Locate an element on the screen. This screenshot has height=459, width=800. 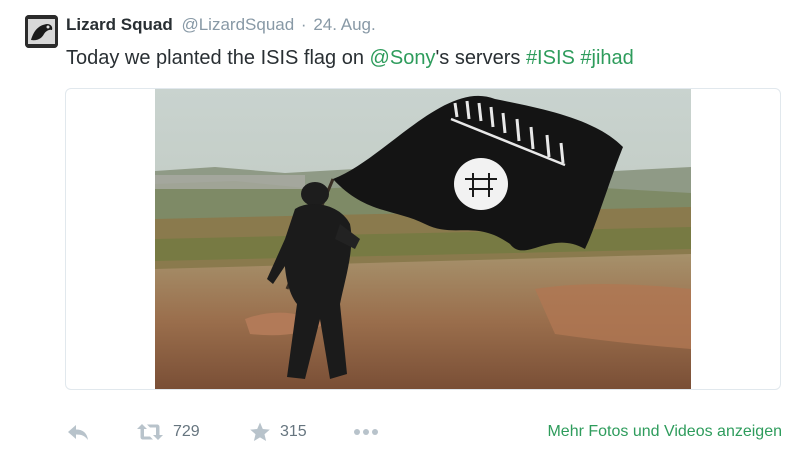
favorite-button: 315 is located at coordinates (278, 432).